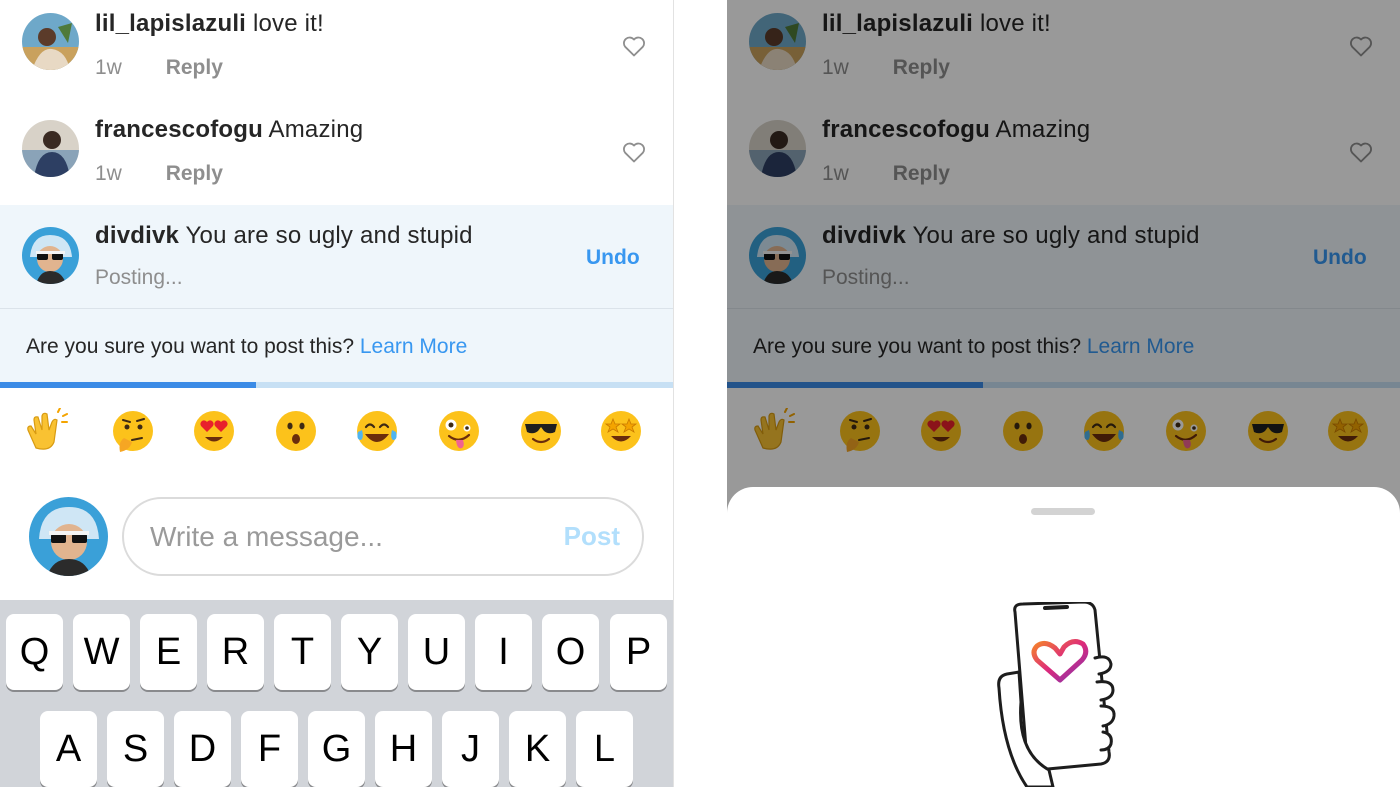  What do you see at coordinates (336, 385) in the screenshot?
I see `posting-progress-bar` at bounding box center [336, 385].